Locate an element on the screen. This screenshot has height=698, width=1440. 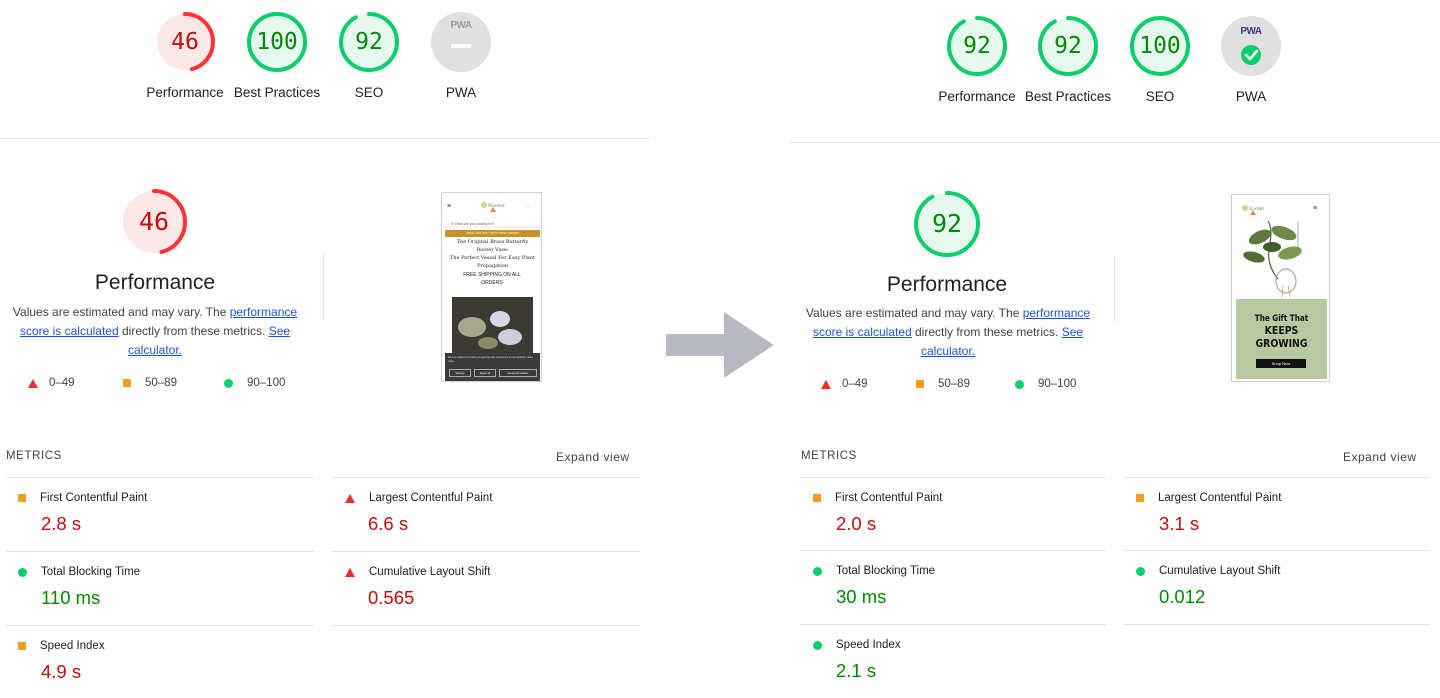
arrow-right-icon is located at coordinates (720, 345).